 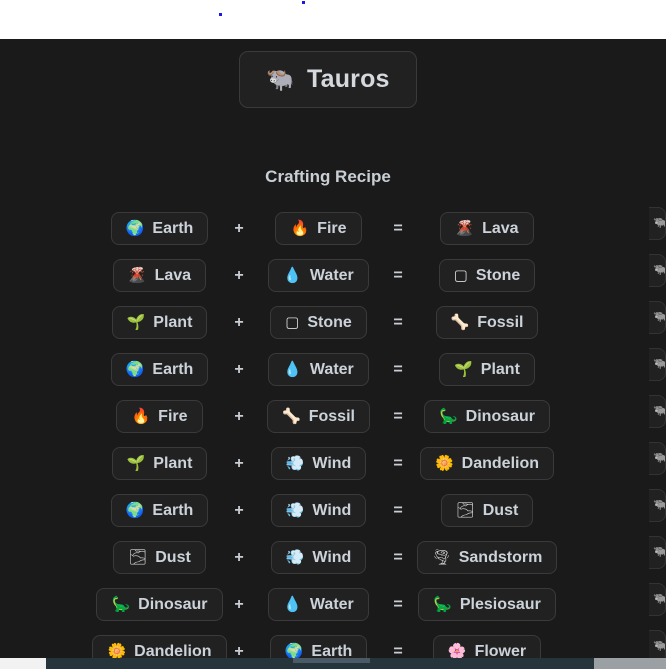 I want to click on clipped-side-panel: 🐃 🐃 🐃 🐃 🐃 🐃 🐃 🐃 🐃 🐃, so click(x=657, y=432).